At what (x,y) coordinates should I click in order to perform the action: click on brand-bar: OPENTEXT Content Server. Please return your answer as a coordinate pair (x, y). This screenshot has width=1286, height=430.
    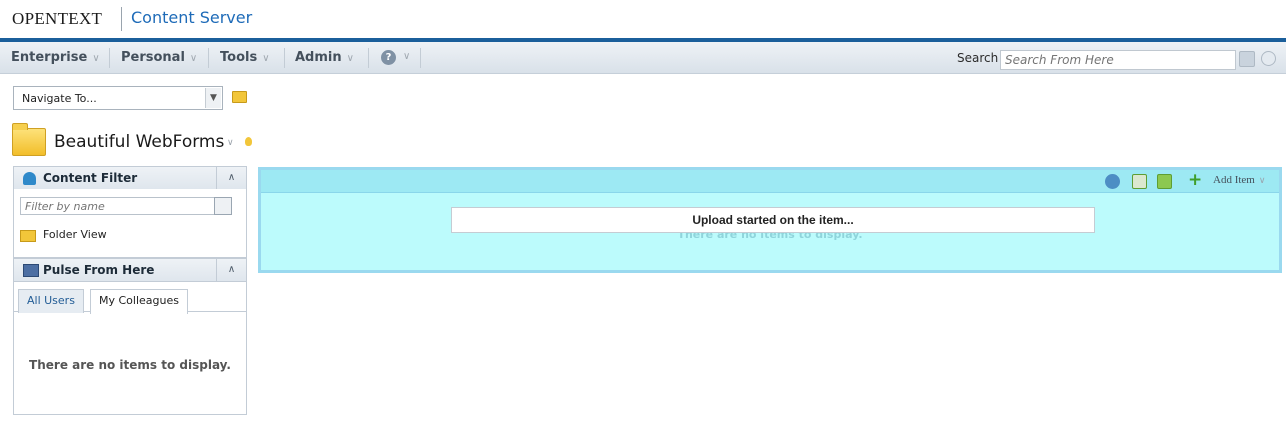
    Looking at the image, I should click on (643, 20).